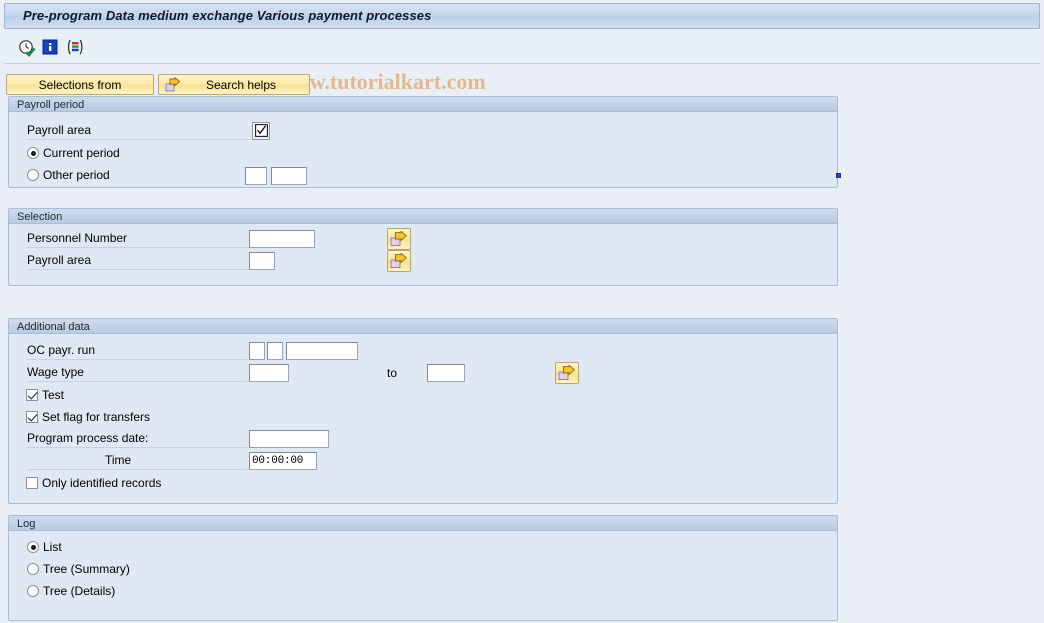 Image resolution: width=1044 pixels, height=623 pixels. What do you see at coordinates (33, 547) in the screenshot?
I see `radio-log-list-indicator` at bounding box center [33, 547].